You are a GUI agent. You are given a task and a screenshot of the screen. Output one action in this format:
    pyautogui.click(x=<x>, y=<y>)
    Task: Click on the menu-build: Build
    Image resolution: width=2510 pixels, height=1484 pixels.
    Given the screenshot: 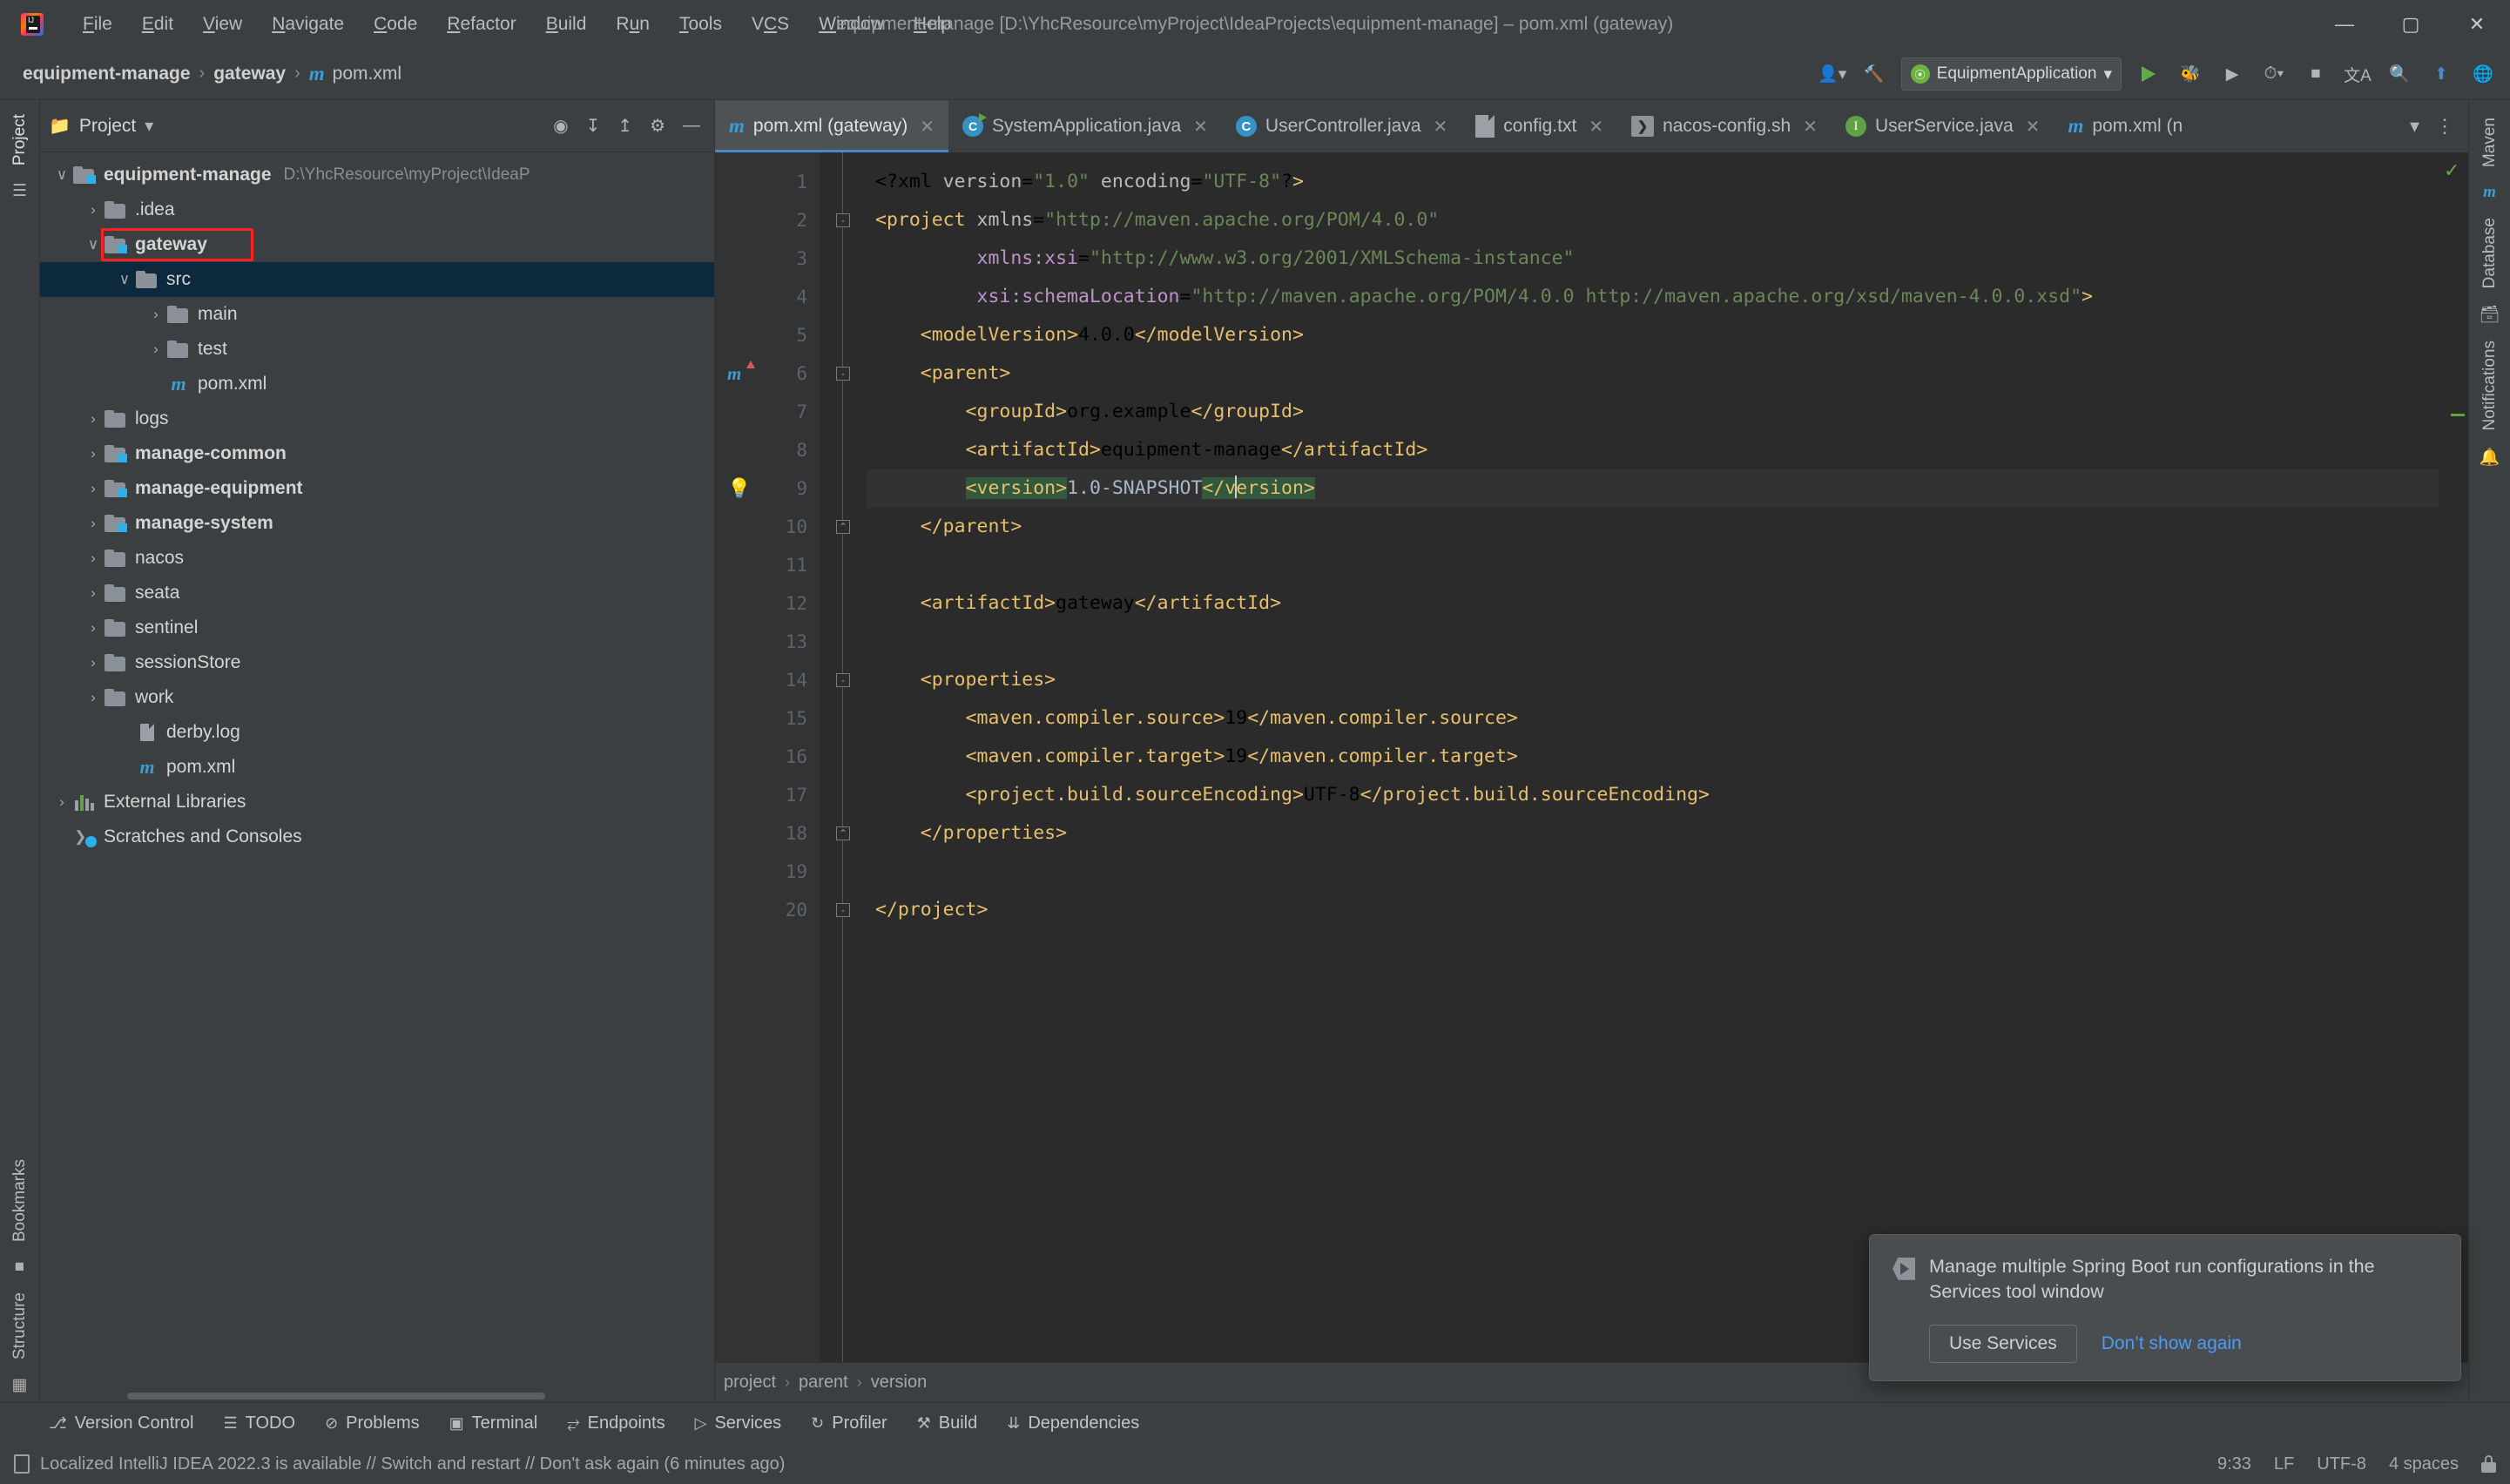 What is the action you would take?
    pyautogui.click(x=566, y=24)
    